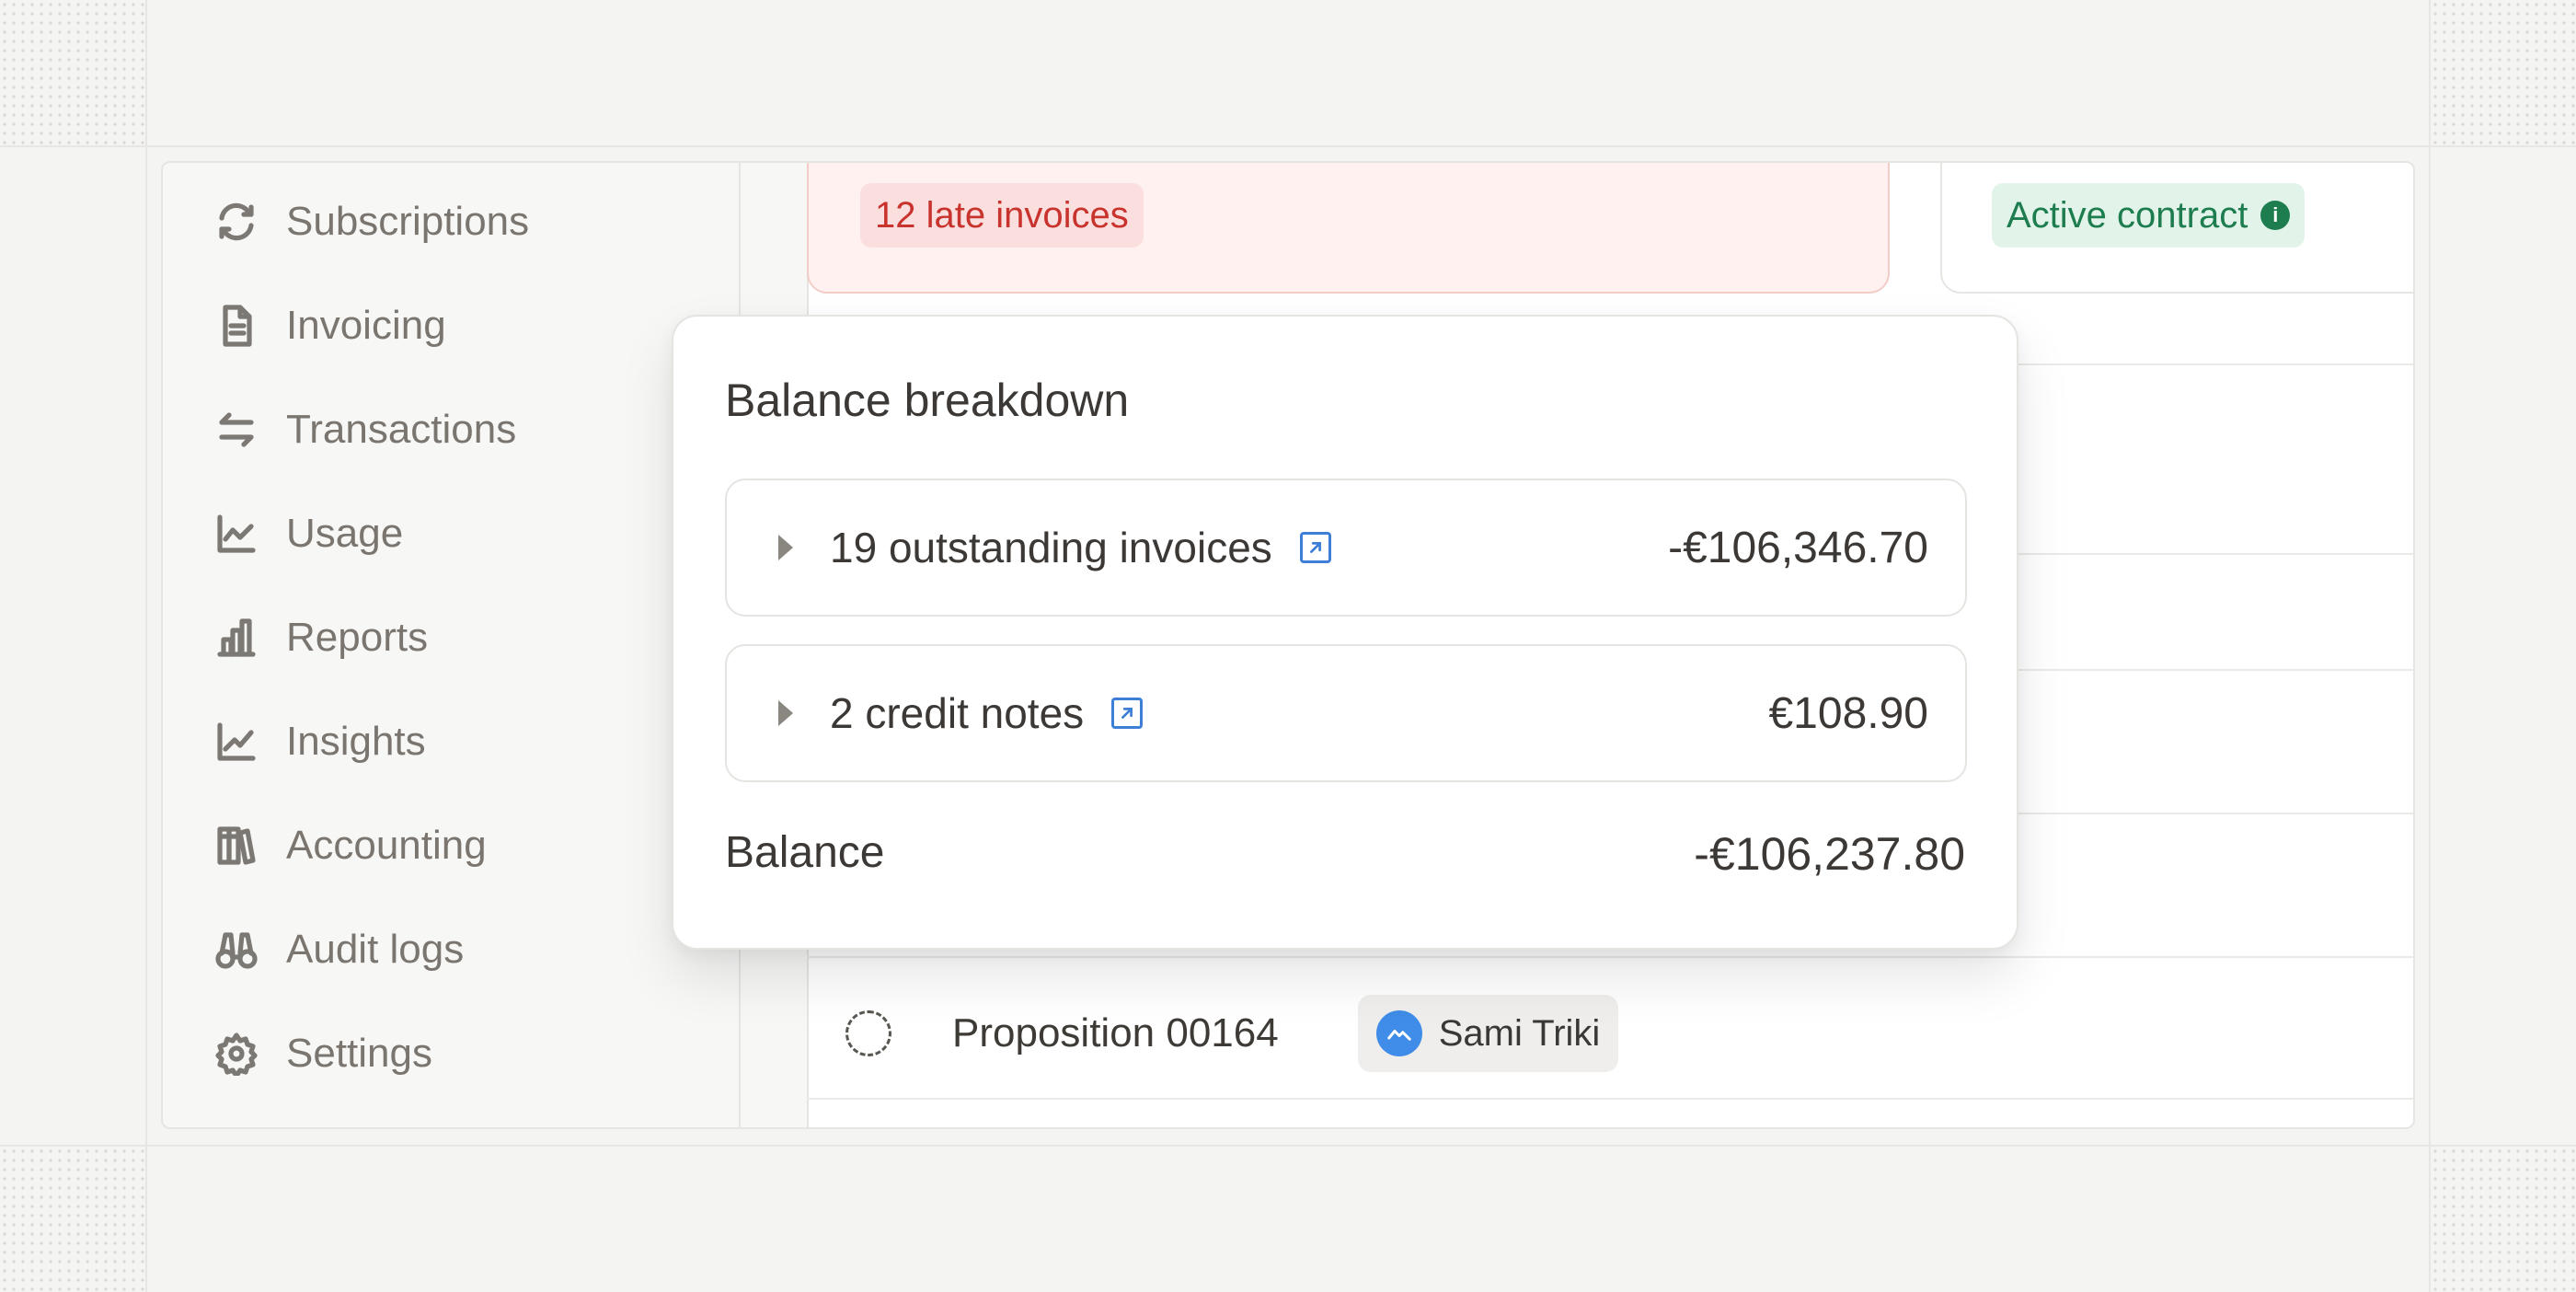 The width and height of the screenshot is (2576, 1292). I want to click on sidebar-item-transactions: Transactions, so click(365, 430).